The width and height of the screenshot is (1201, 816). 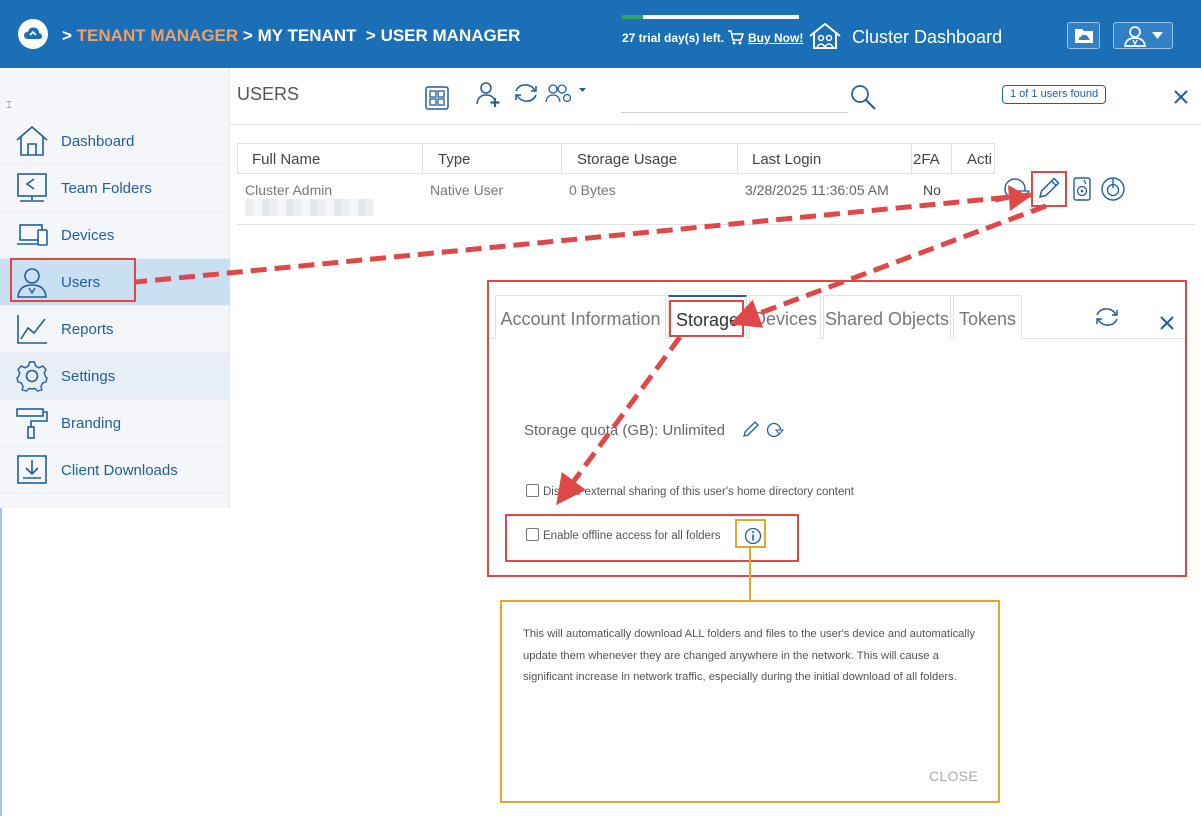 What do you see at coordinates (32, 376) in the screenshot?
I see `settings-icon` at bounding box center [32, 376].